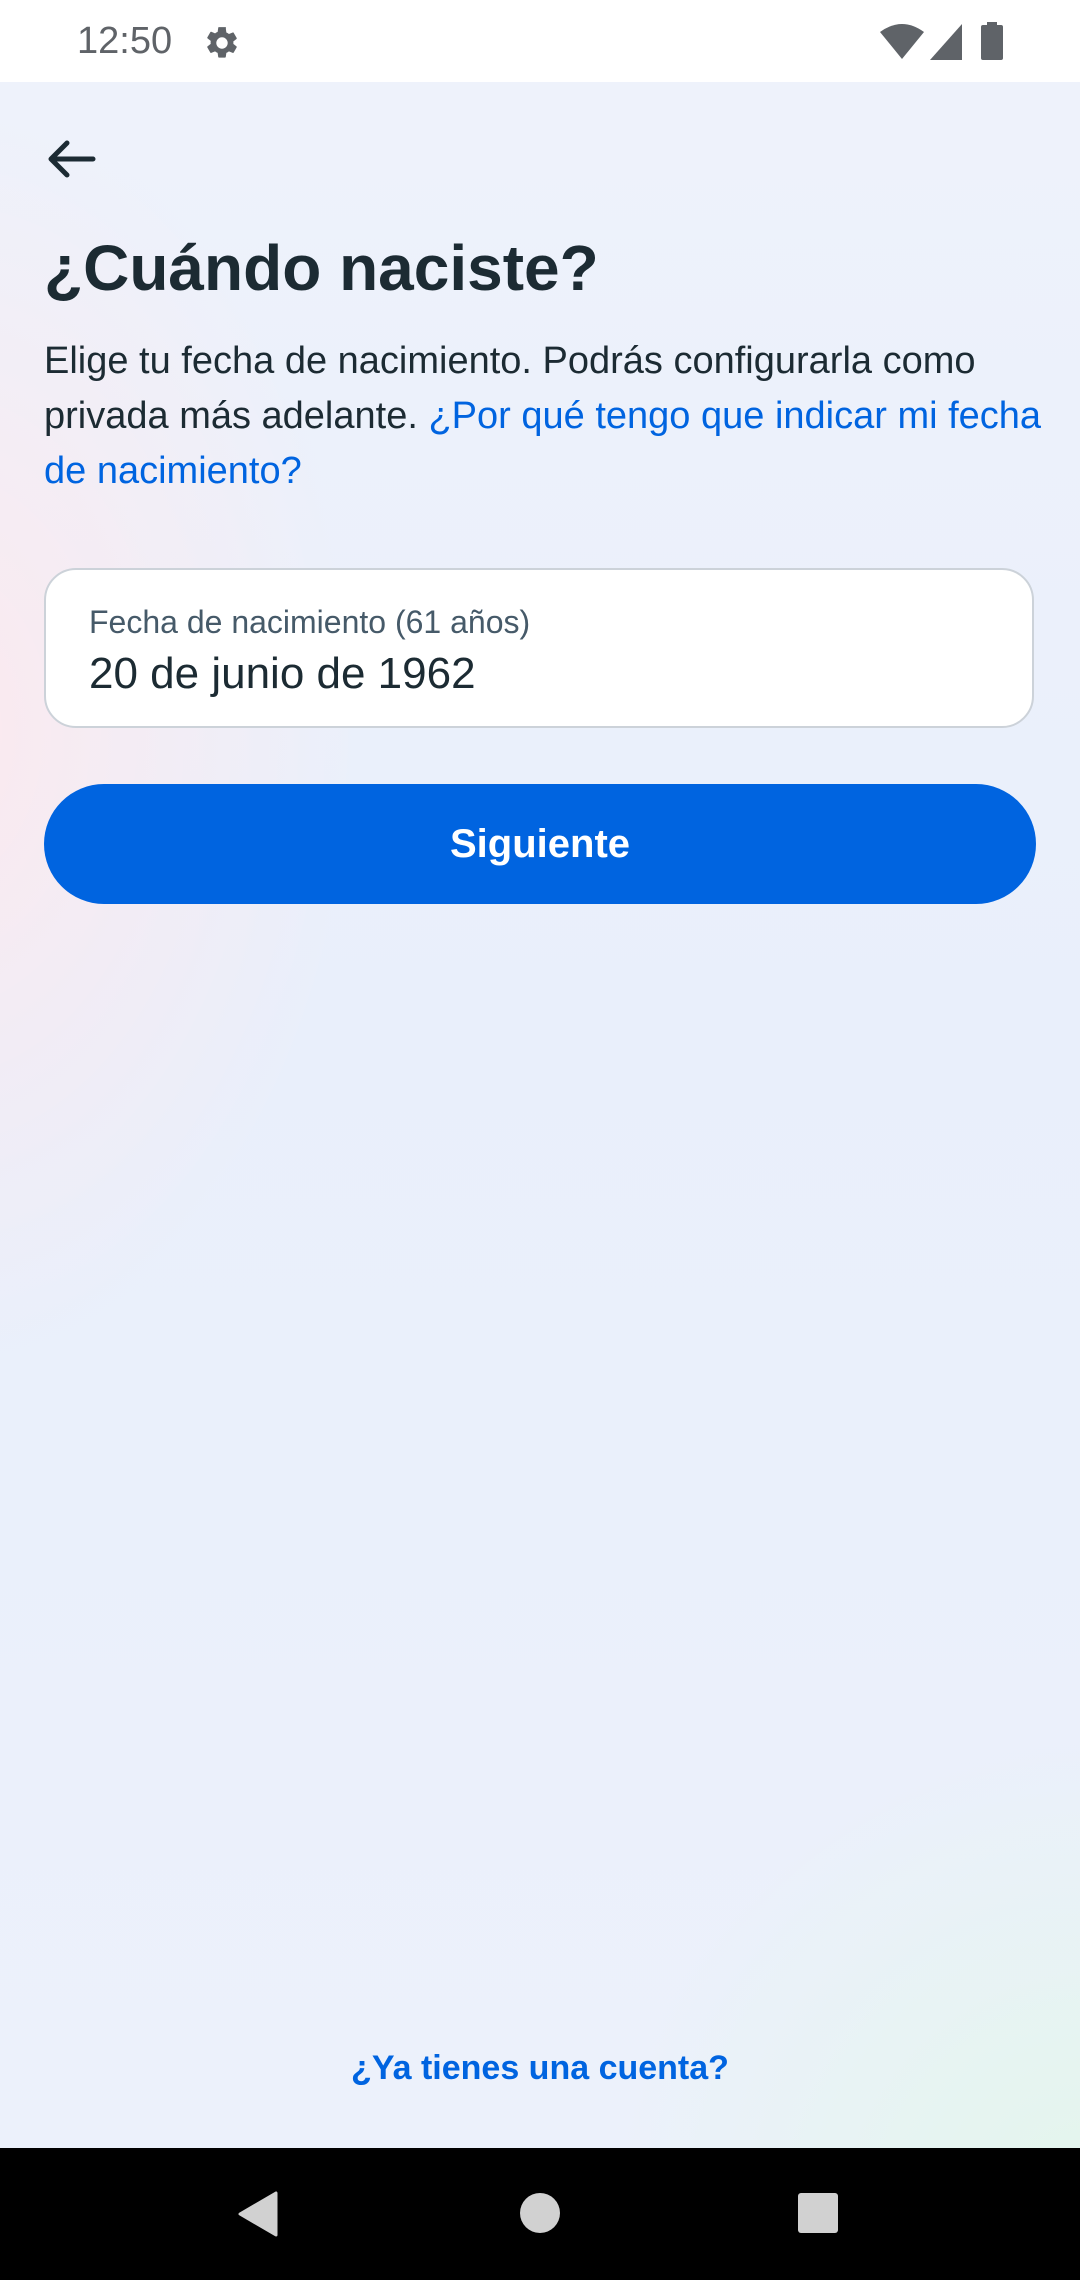  Describe the element at coordinates (310, 622) in the screenshot. I see `birthdate-field-label: Fecha de nacimiento (61 años)` at that location.